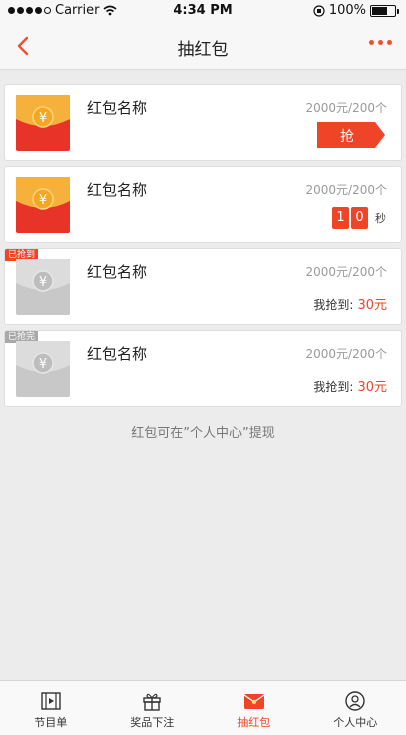 The width and height of the screenshot is (406, 735). I want to click on red-envelope-card: ¥ 红包名称 2000元/200个 抢, so click(203, 122).